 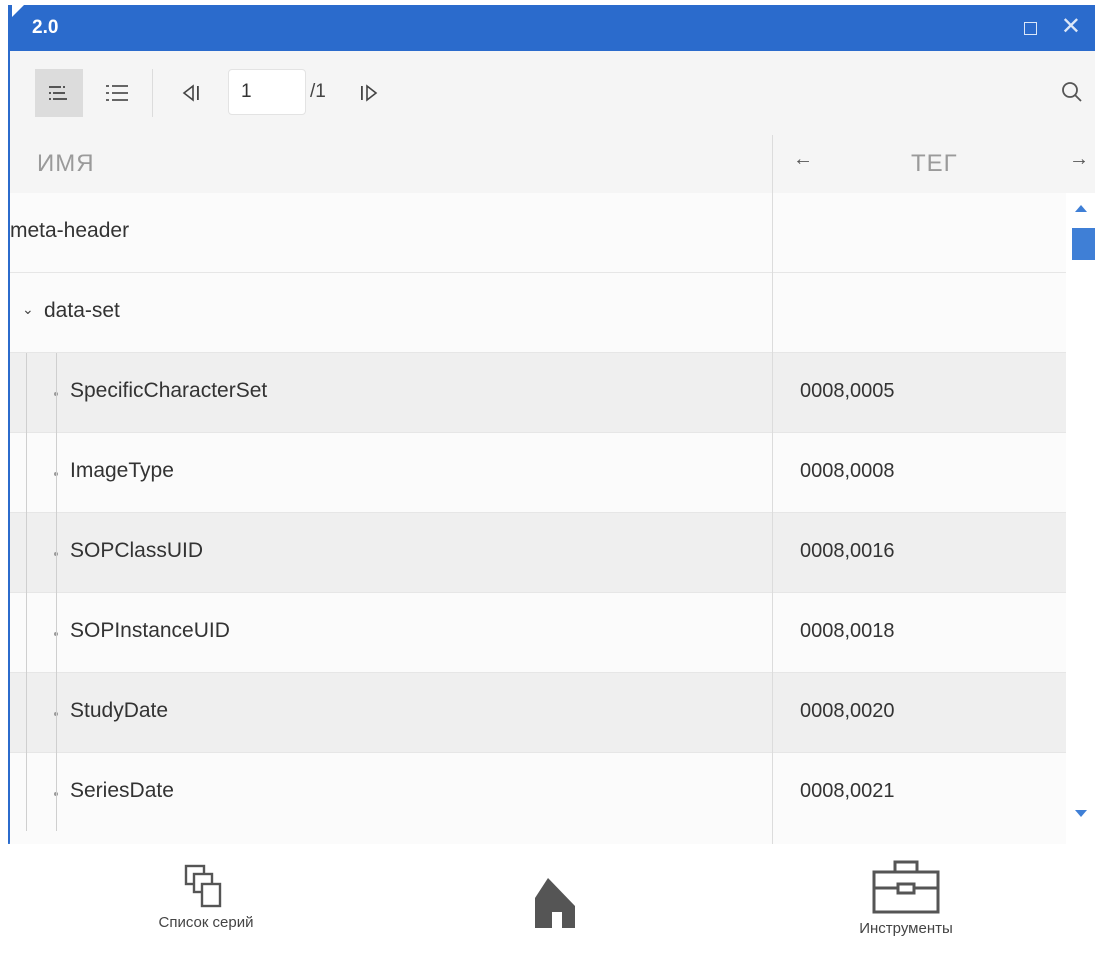 I want to click on row-name: SeriesDate, so click(x=122, y=790).